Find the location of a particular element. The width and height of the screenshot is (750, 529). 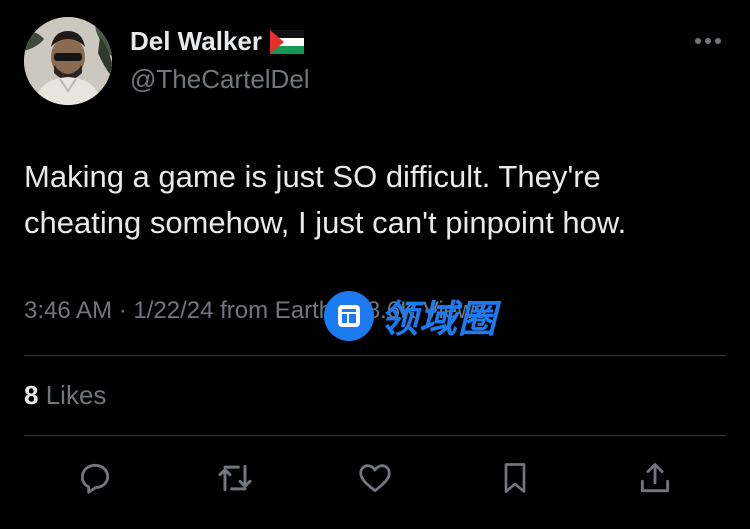

share-icon is located at coordinates (655, 478).